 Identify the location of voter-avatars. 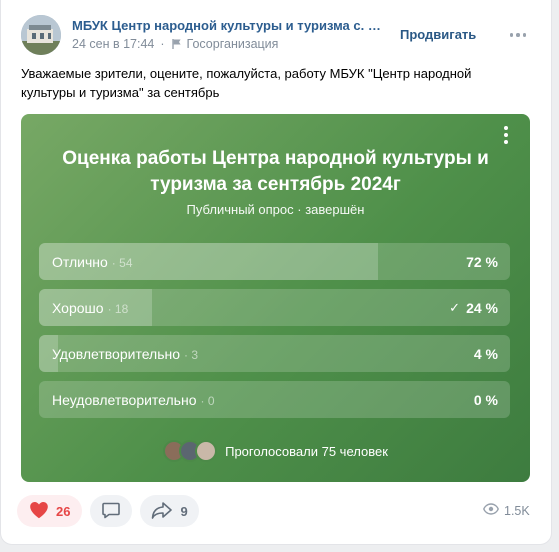
(190, 451).